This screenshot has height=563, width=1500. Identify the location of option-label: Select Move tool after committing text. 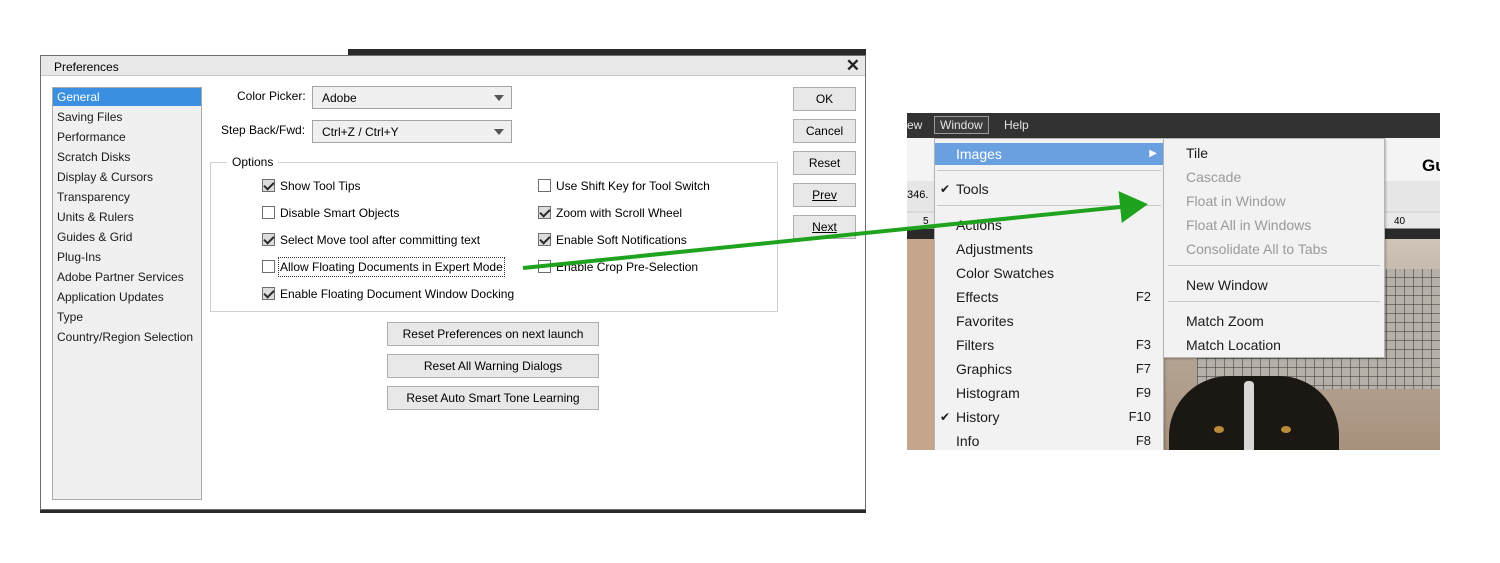
(380, 240).